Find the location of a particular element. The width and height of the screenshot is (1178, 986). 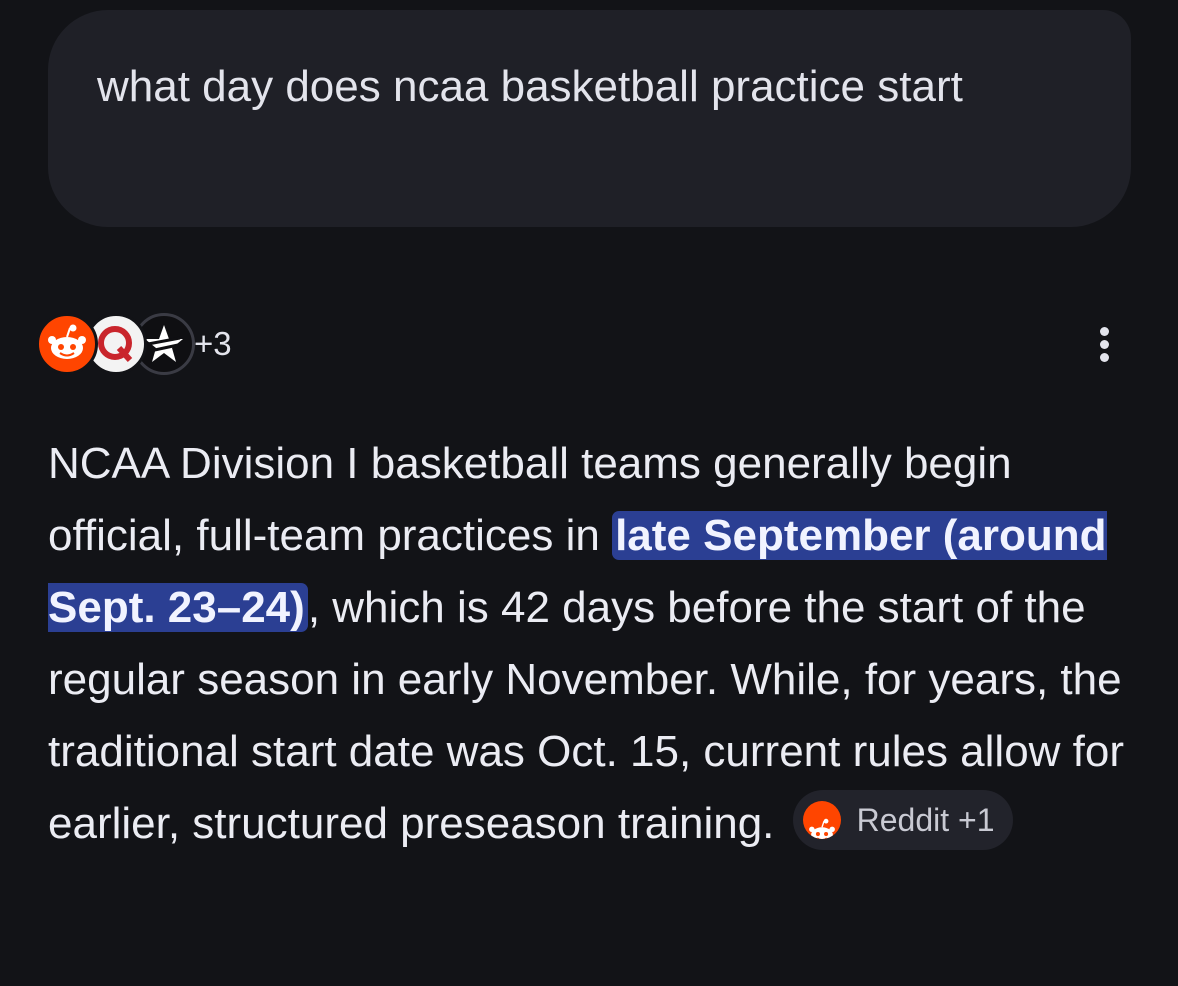

citation-chip: Reddit +1 is located at coordinates (902, 820).